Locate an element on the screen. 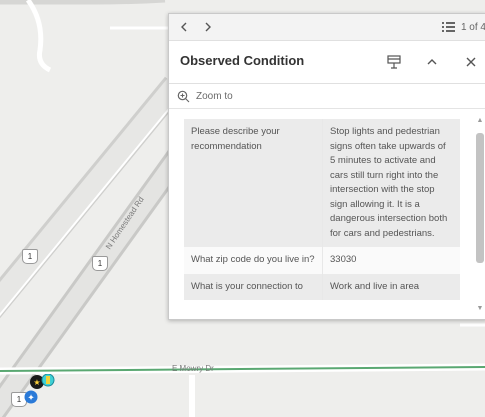 This screenshot has height=417, width=485. previous-feature-button is located at coordinates (184, 27).